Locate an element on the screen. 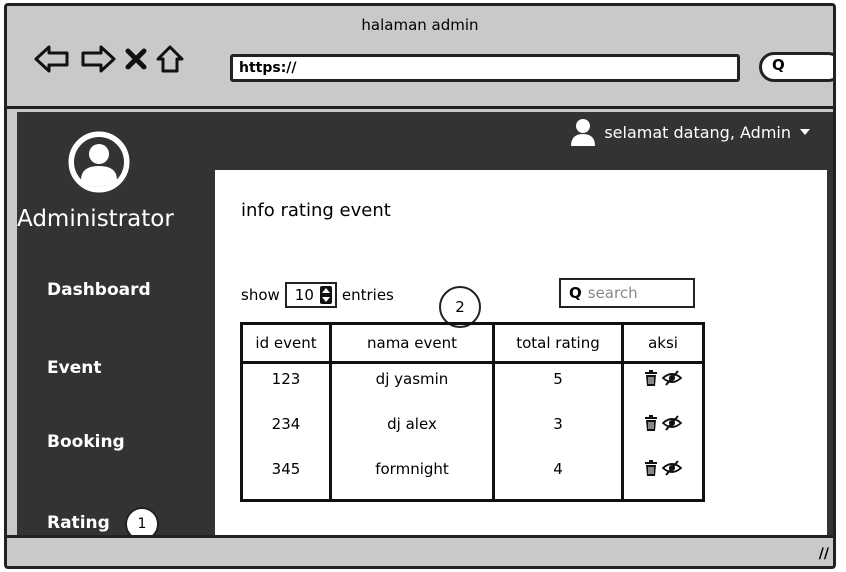 This screenshot has height=572, width=846. stepper-arrows-icon is located at coordinates (325, 295).